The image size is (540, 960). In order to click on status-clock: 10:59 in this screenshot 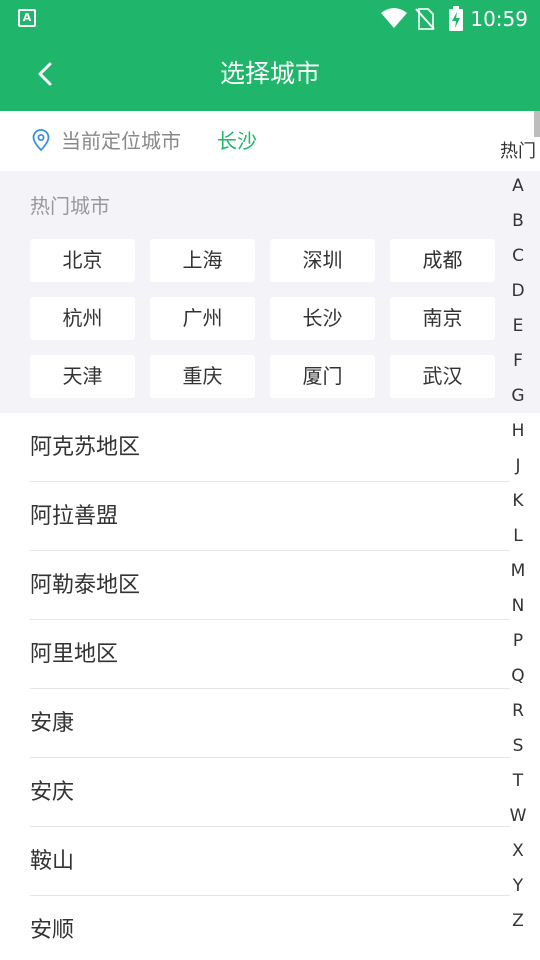, I will do `click(499, 19)`.